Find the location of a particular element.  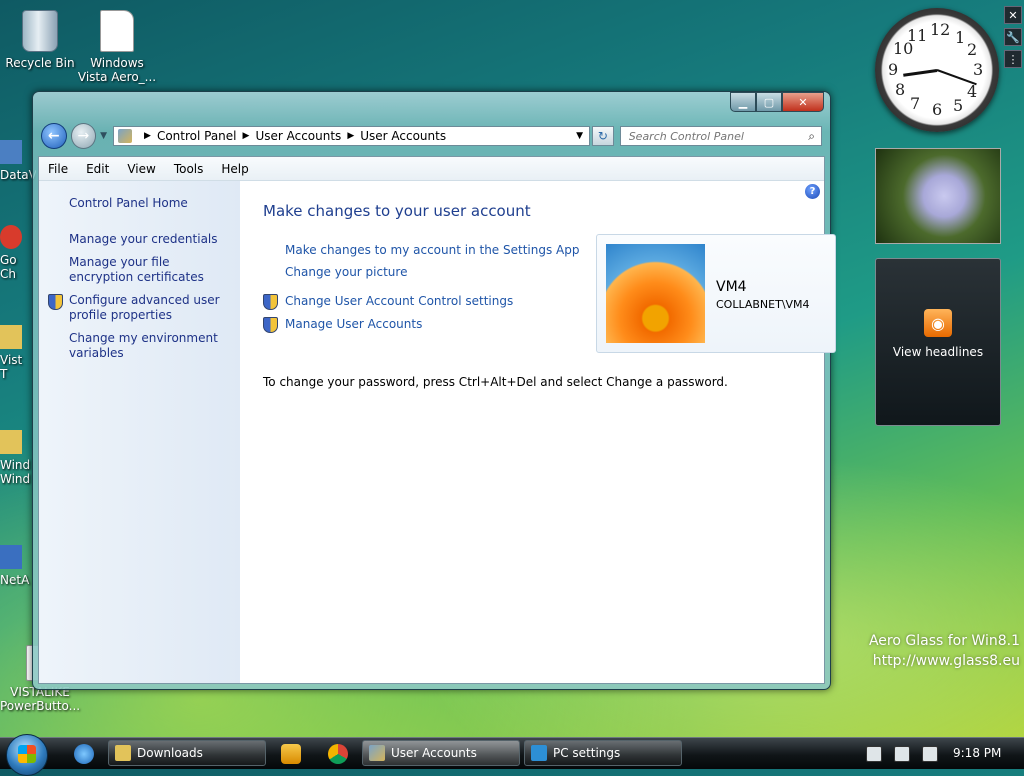

back-button: ← is located at coordinates (54, 136).